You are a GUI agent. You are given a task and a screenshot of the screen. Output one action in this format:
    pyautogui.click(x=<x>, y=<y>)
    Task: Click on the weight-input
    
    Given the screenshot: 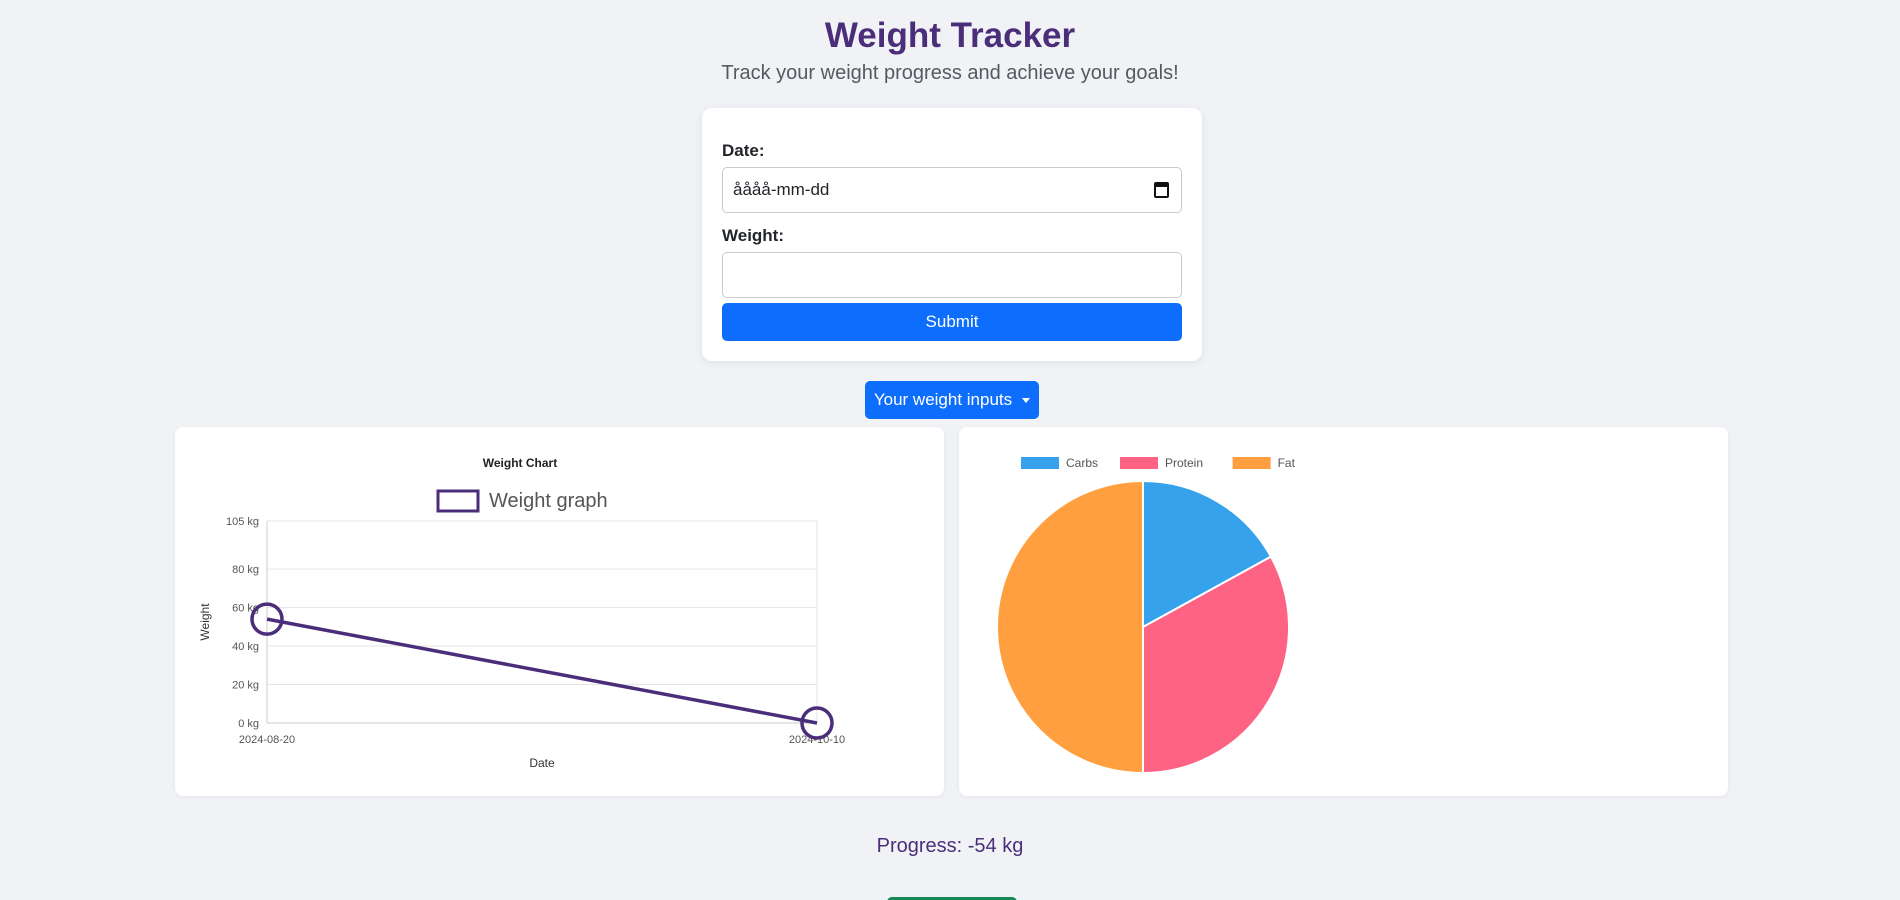 What is the action you would take?
    pyautogui.click(x=952, y=275)
    